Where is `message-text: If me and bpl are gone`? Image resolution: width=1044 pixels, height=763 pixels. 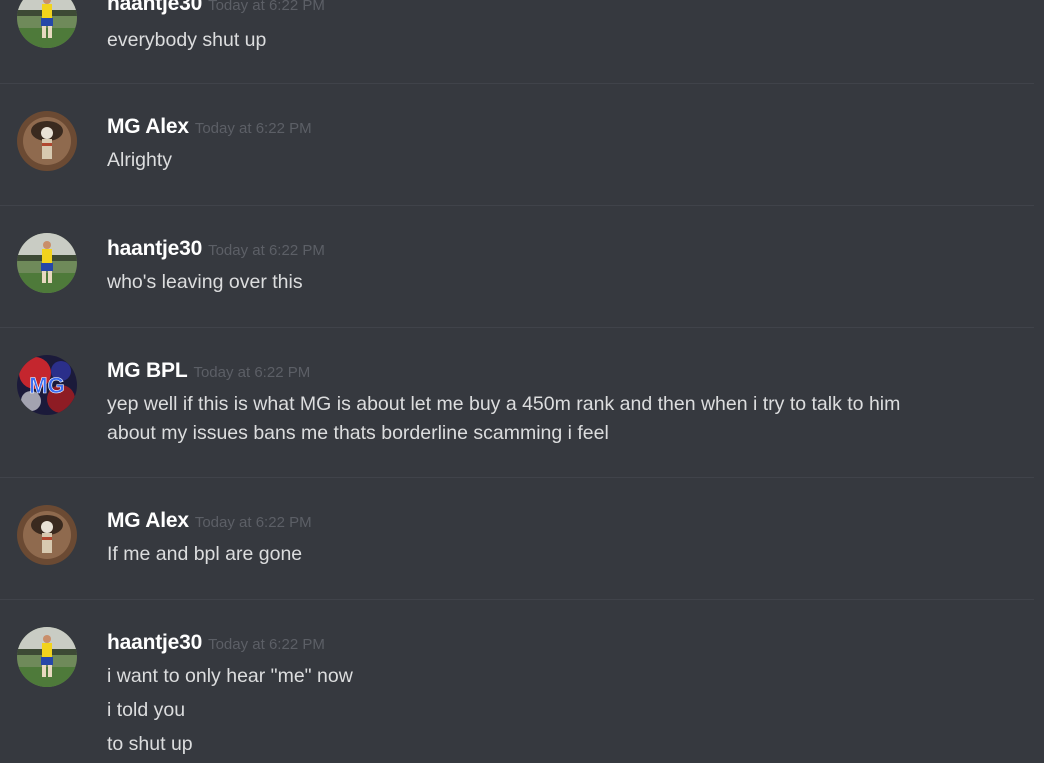 message-text: If me and bpl are gone is located at coordinates (205, 554).